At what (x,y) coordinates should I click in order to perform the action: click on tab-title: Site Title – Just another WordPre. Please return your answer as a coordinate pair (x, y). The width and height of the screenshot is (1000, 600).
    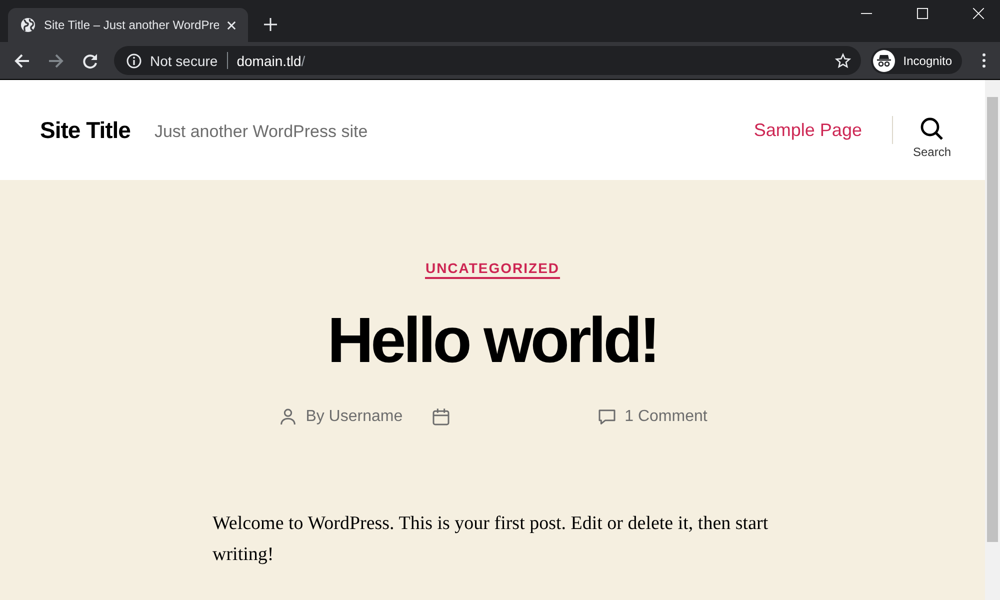
    Looking at the image, I should click on (131, 25).